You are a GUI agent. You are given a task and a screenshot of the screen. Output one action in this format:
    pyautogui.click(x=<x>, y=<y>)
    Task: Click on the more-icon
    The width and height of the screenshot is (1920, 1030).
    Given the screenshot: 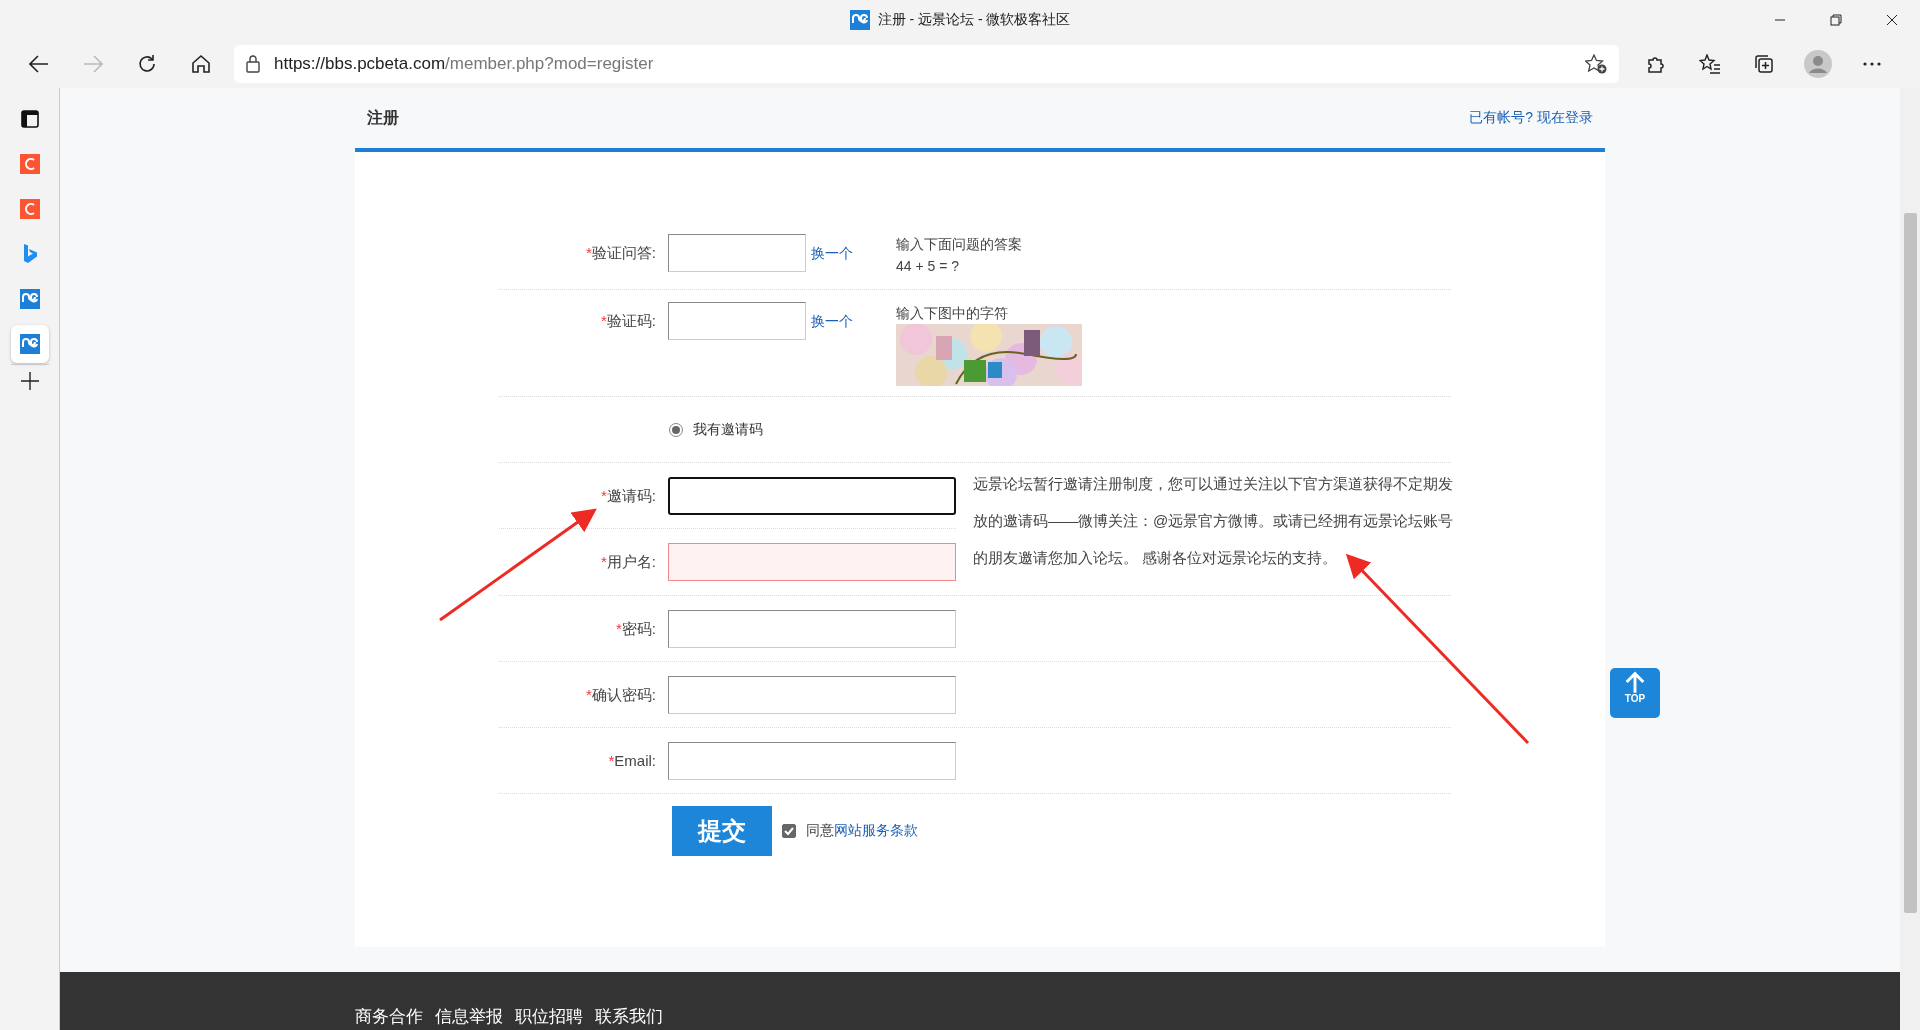 What is the action you would take?
    pyautogui.click(x=1872, y=64)
    